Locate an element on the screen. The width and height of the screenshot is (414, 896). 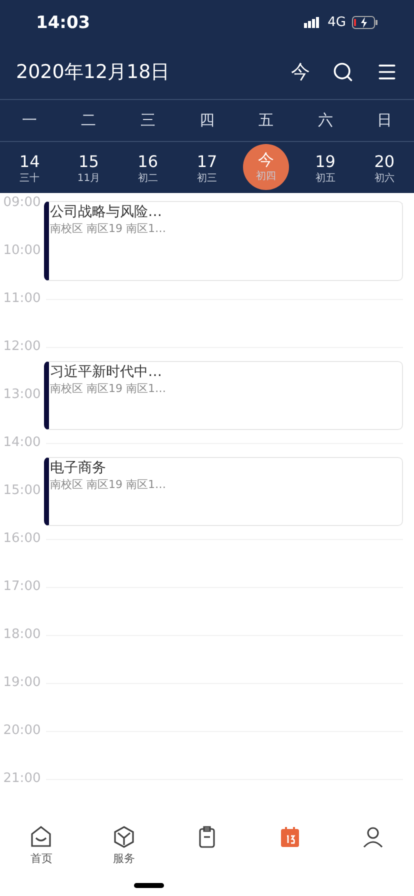
status-time: 14:03 is located at coordinates (63, 22).